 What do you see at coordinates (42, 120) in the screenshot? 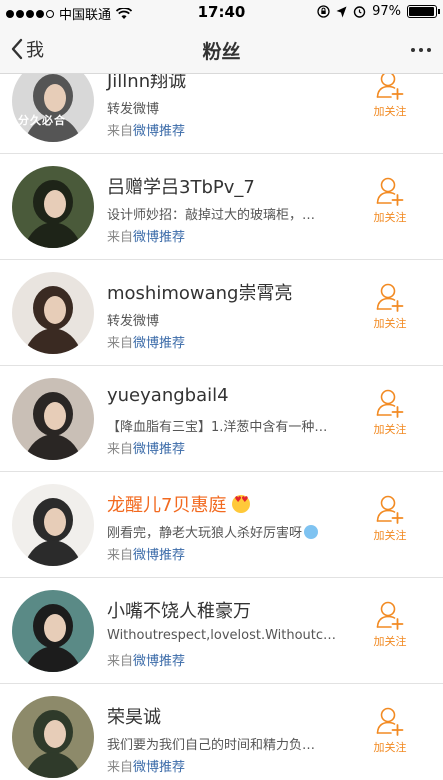
I see `avatar-caption: 分久必合` at bounding box center [42, 120].